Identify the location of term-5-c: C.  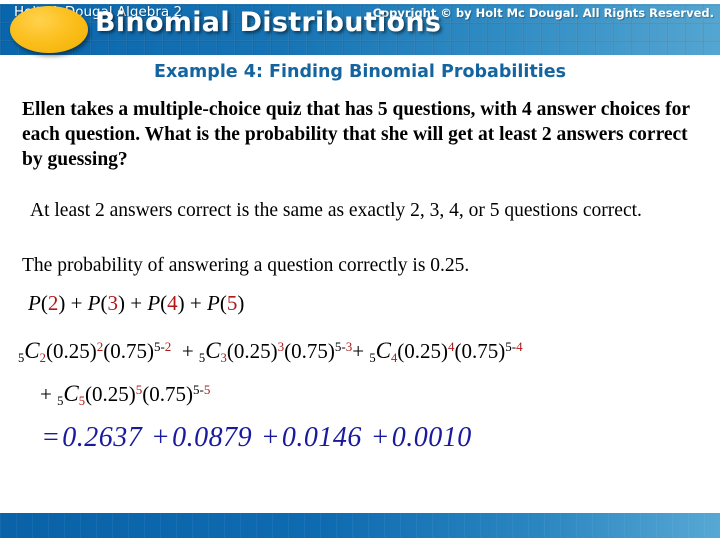
(71, 393).